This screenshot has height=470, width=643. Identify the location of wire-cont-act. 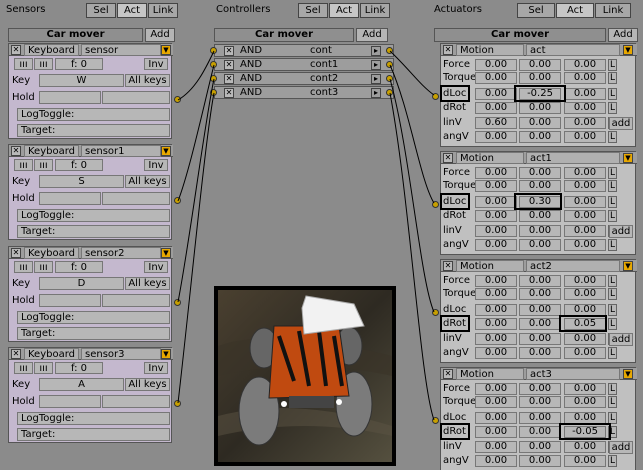
(412, 73).